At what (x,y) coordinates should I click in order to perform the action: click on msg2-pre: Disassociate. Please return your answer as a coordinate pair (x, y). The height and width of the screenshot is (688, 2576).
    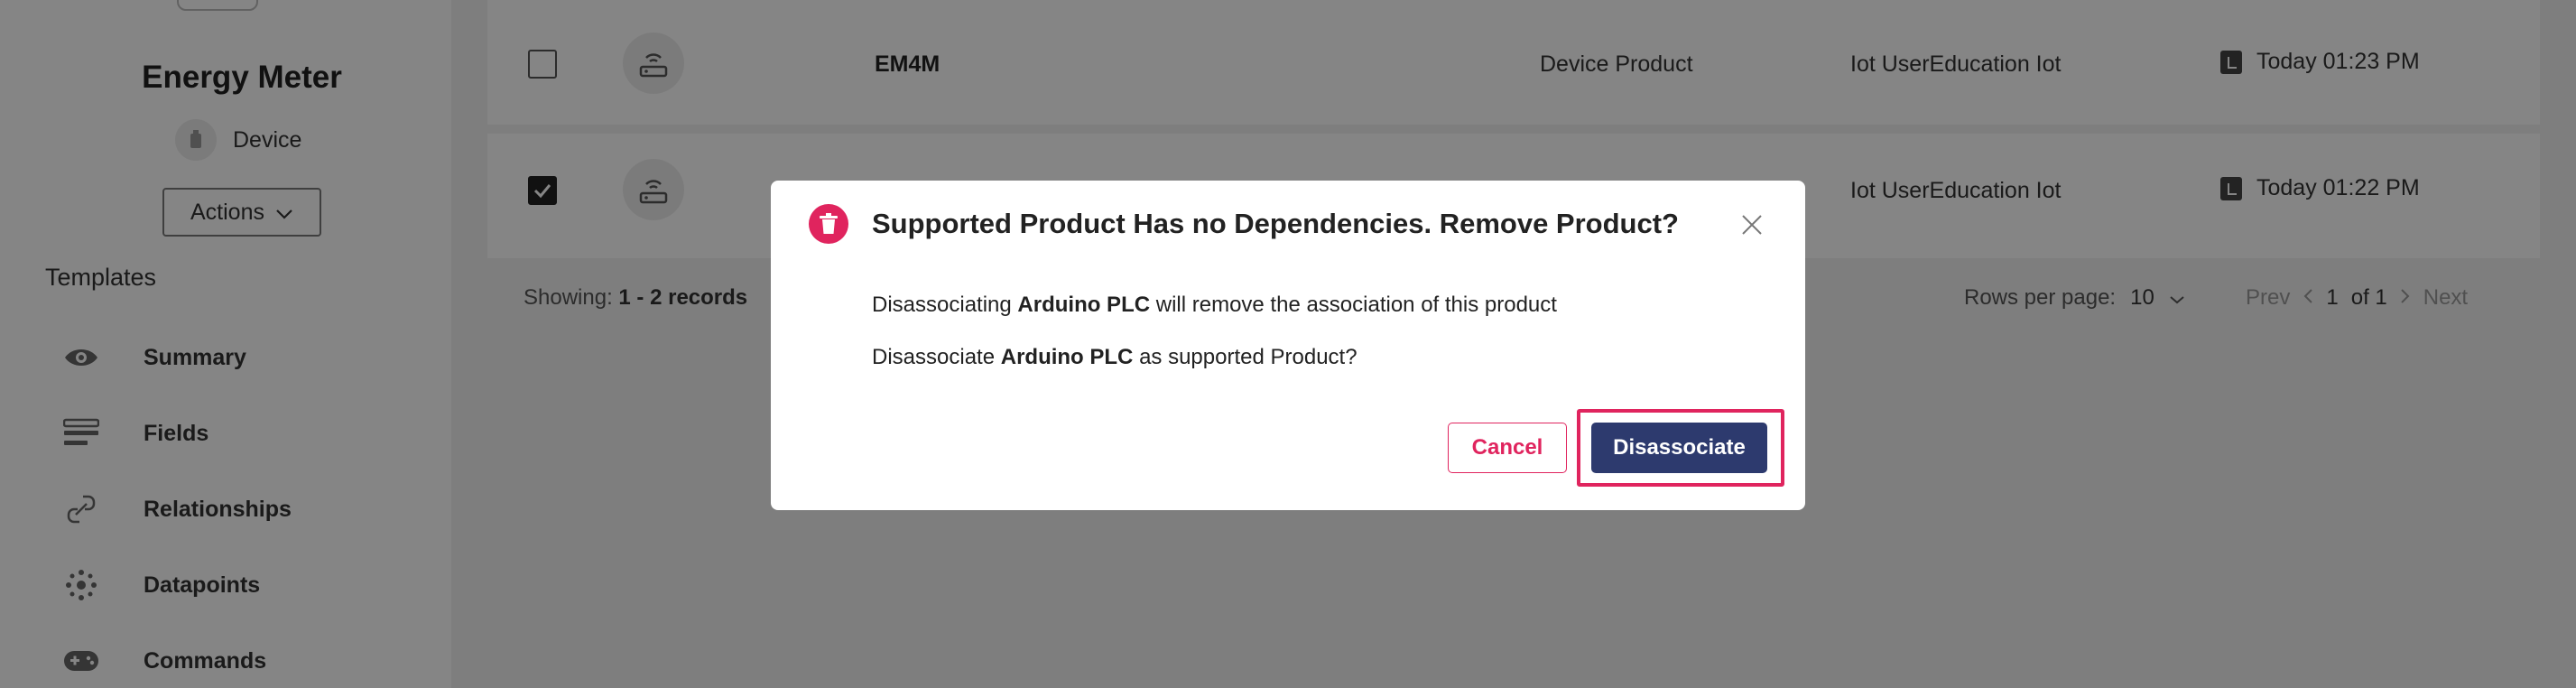
    Looking at the image, I should click on (934, 357).